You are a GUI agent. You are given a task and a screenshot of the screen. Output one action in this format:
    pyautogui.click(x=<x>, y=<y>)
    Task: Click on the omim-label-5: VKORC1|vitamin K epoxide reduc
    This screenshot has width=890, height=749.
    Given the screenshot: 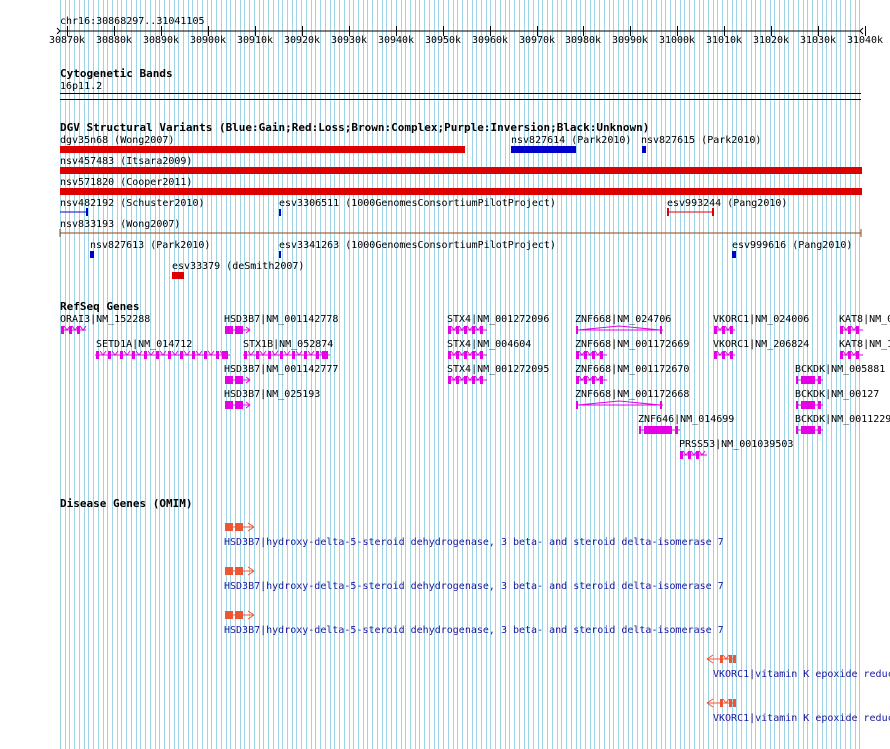 What is the action you would take?
    pyautogui.click(x=801, y=718)
    